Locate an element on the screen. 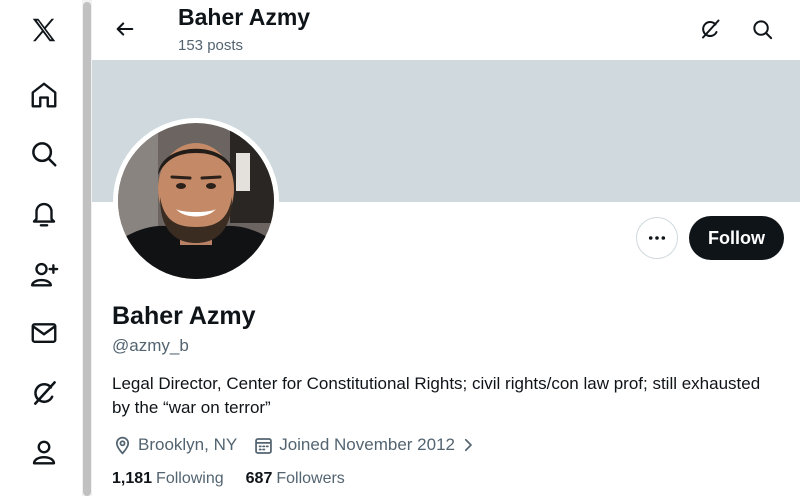 The height and width of the screenshot is (496, 800). following-label: Following is located at coordinates (190, 478).